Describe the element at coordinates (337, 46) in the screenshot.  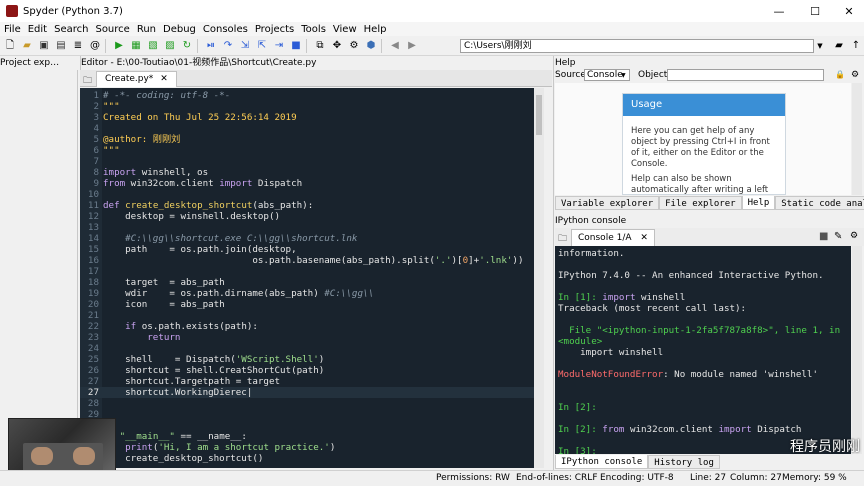
I see `fullscreen-icon: ✥` at that location.